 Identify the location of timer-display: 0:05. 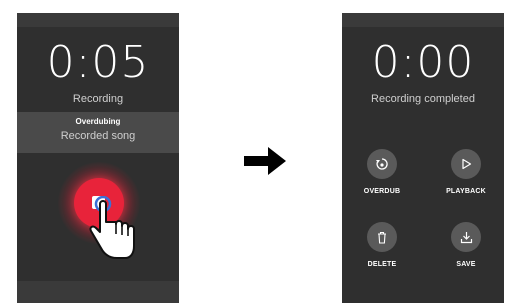
(98, 62).